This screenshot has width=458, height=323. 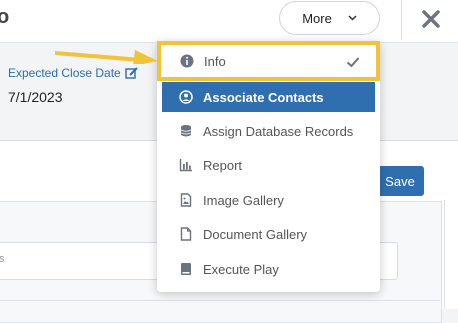 I want to click on menu-item-label: Assign Database Records, so click(x=278, y=131).